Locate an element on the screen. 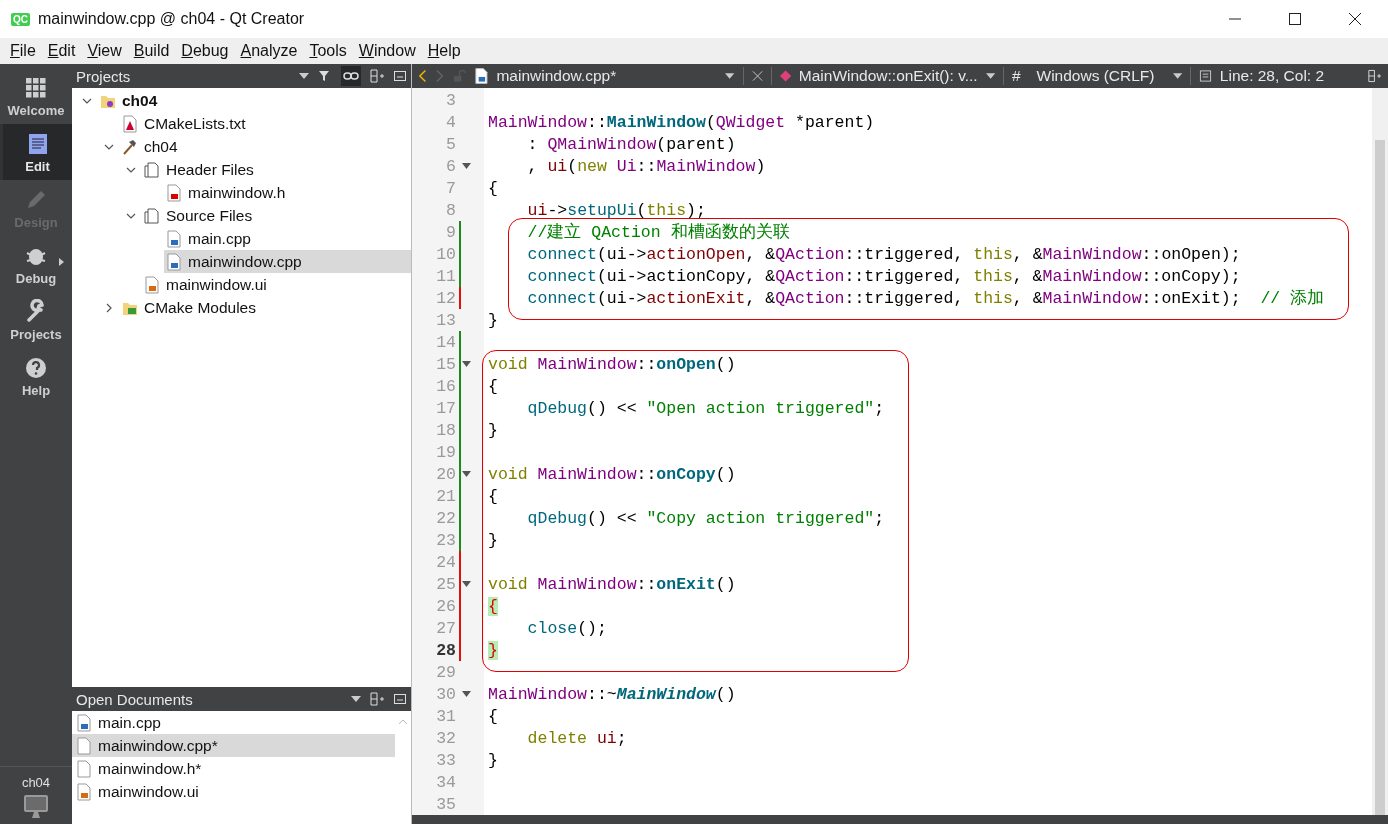  menu-item: Edit is located at coordinates (61, 51).